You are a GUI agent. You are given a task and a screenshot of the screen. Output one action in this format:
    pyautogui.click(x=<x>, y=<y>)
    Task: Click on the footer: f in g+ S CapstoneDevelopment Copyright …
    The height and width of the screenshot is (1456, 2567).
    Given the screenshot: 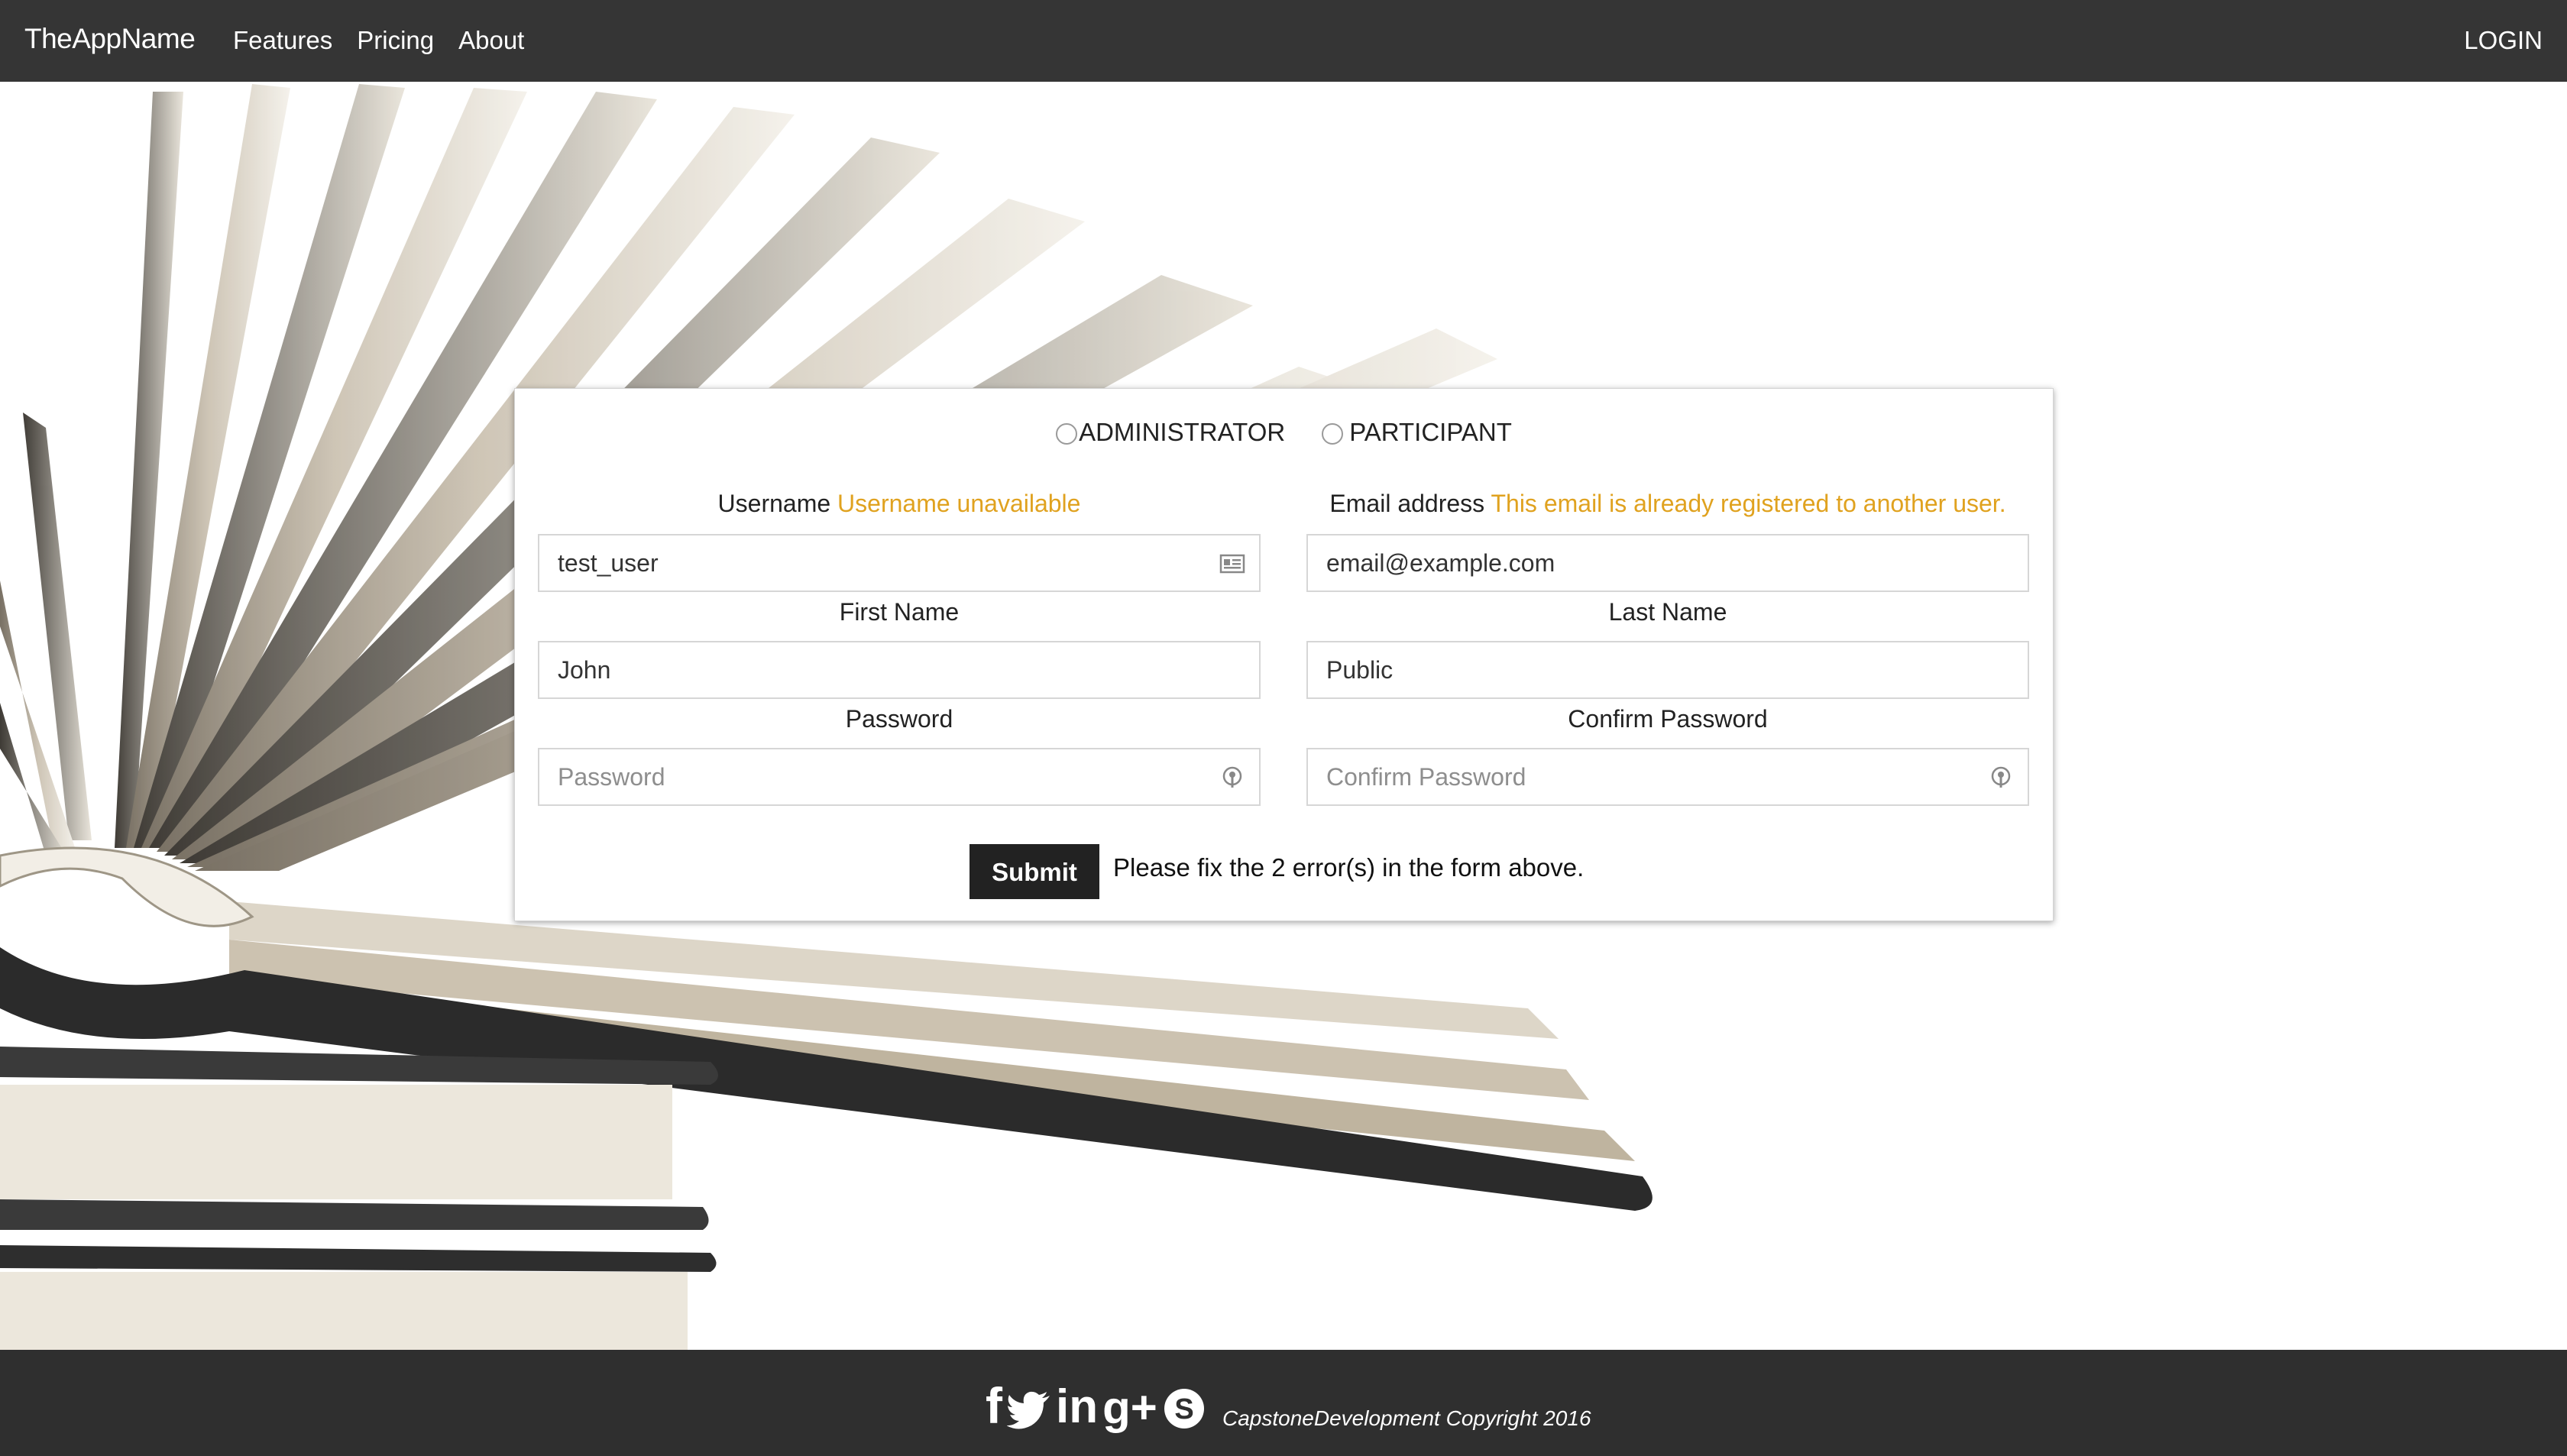 What is the action you would take?
    pyautogui.click(x=1283, y=1403)
    